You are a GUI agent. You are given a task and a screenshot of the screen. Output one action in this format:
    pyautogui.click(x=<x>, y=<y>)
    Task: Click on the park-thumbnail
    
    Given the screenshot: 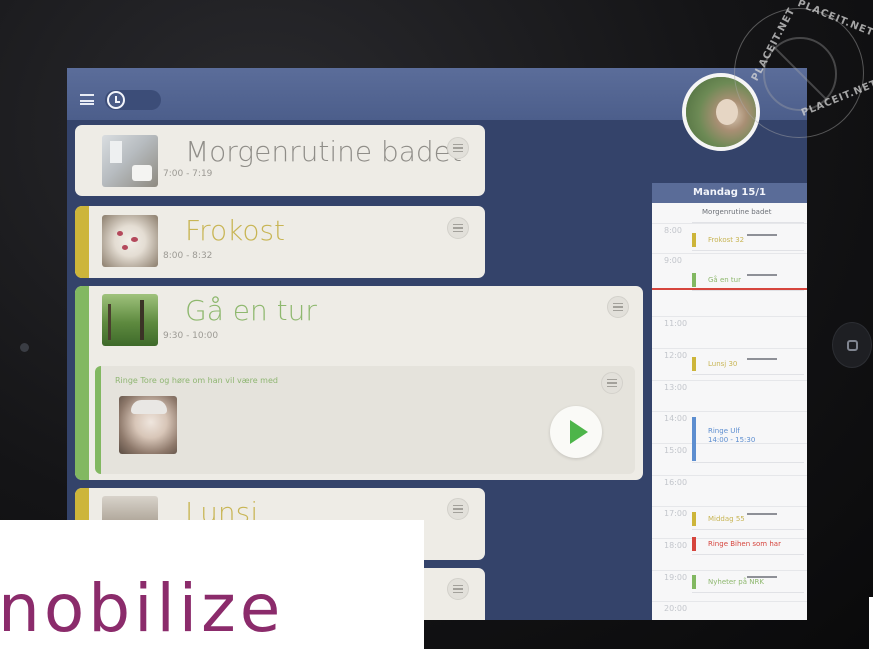 What is the action you would take?
    pyautogui.click(x=130, y=320)
    